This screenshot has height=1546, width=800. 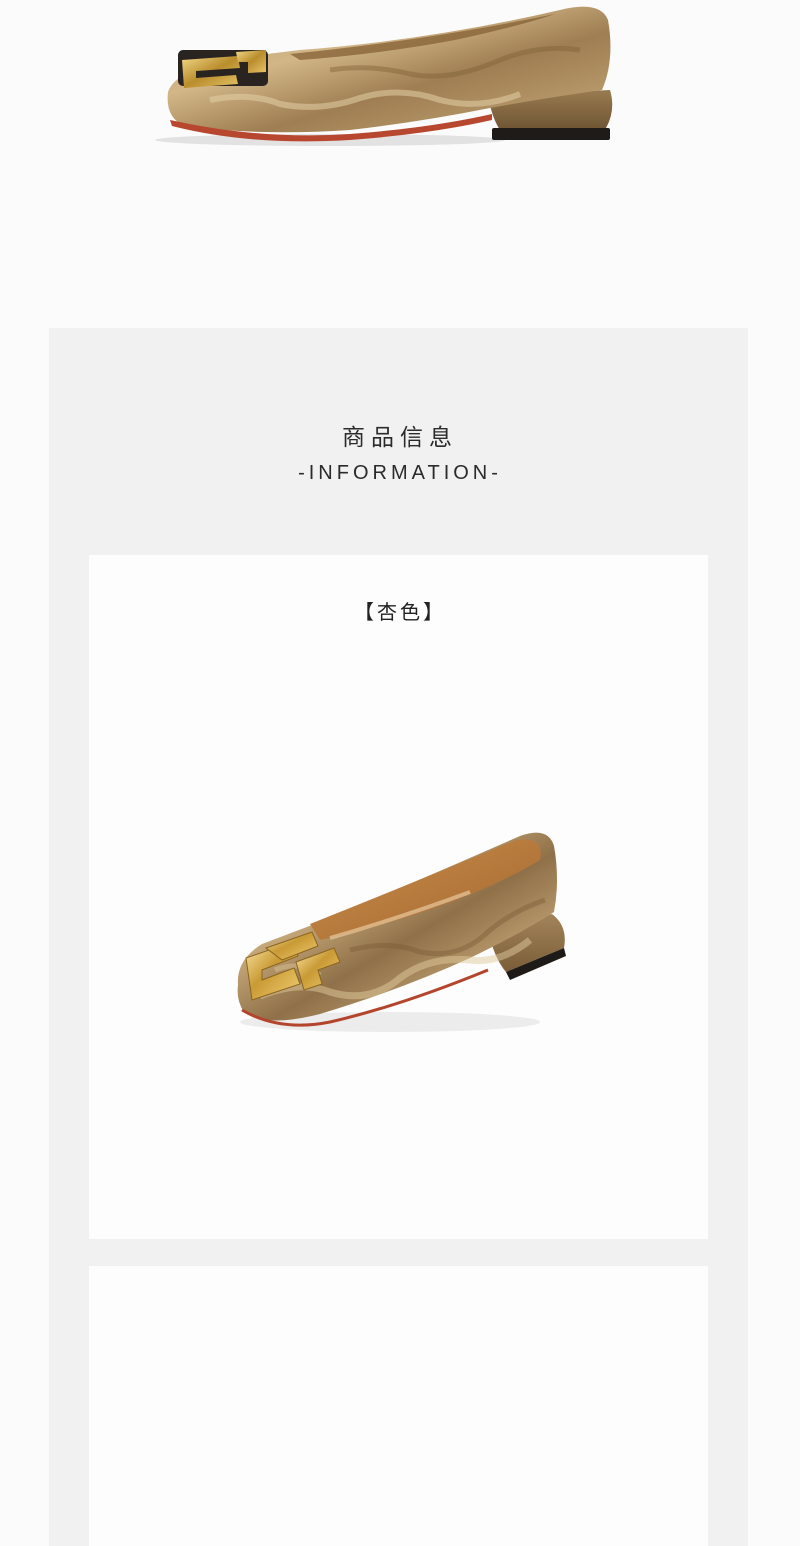 I want to click on section-subtitle: -INFORMATION-, so click(x=400, y=473).